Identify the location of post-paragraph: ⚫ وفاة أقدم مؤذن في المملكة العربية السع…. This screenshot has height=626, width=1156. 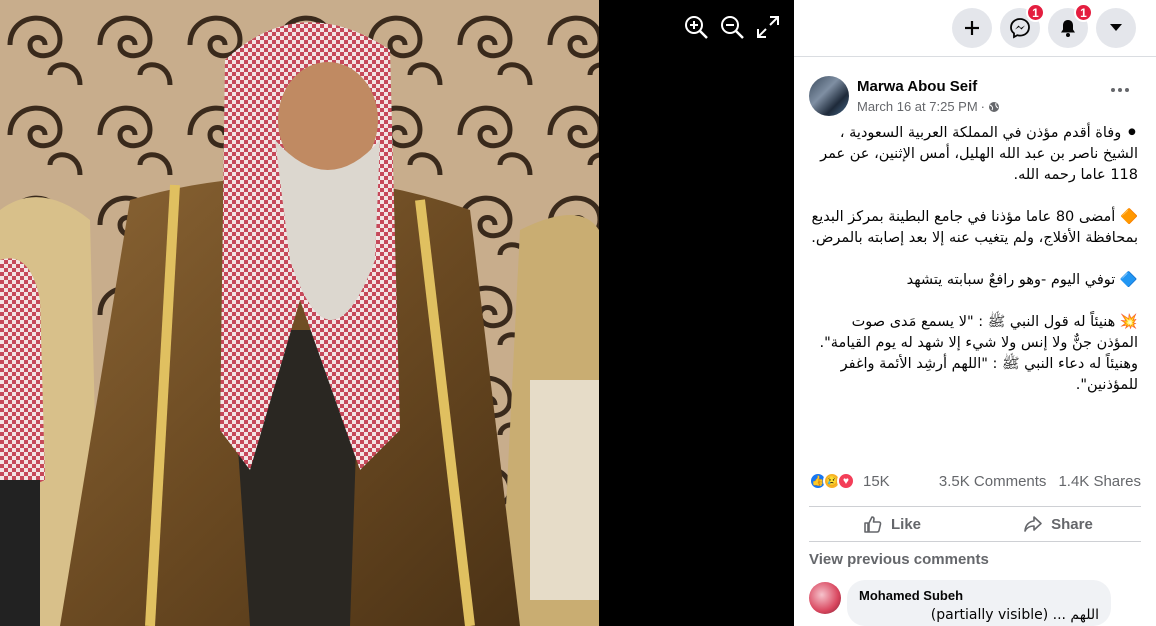
(979, 154).